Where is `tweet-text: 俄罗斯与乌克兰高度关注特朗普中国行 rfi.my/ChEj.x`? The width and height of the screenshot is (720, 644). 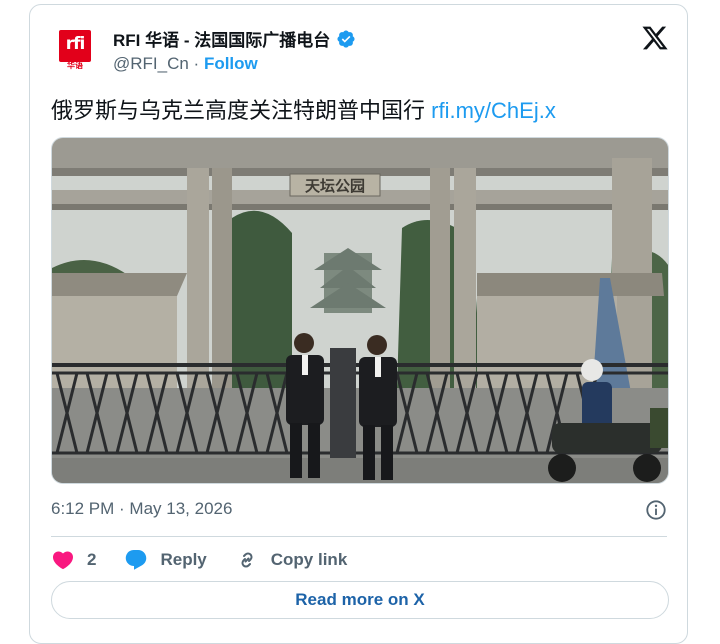
tweet-text: 俄罗斯与乌克兰高度关注特朗普中国行 rfi.my/ChEj.x is located at coordinates (303, 109).